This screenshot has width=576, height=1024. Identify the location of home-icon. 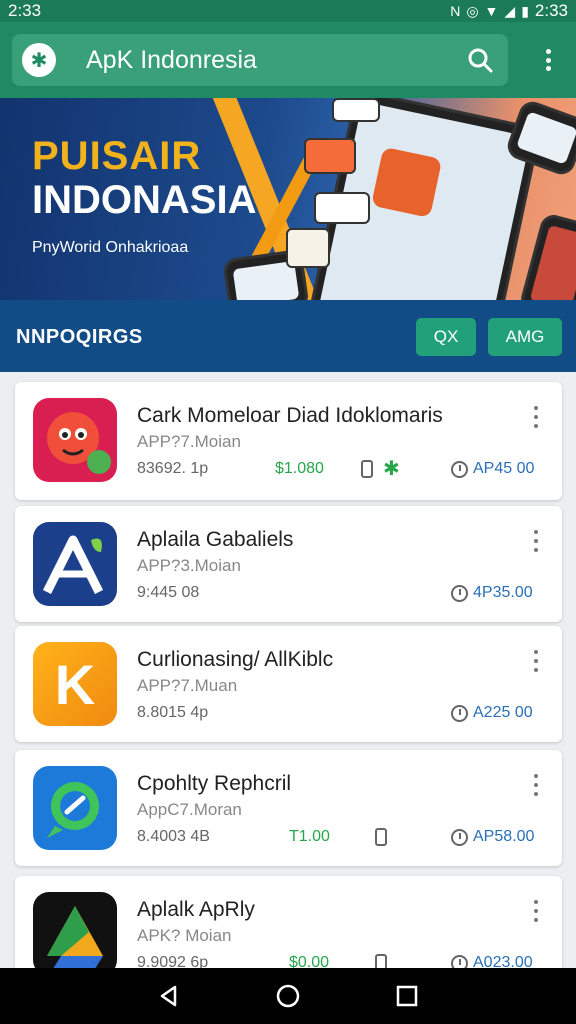
(288, 996).